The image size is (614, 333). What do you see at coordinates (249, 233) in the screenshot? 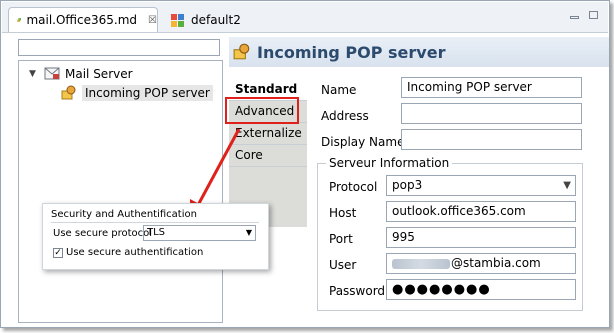
I see `chevron-down-icon: ▼` at bounding box center [249, 233].